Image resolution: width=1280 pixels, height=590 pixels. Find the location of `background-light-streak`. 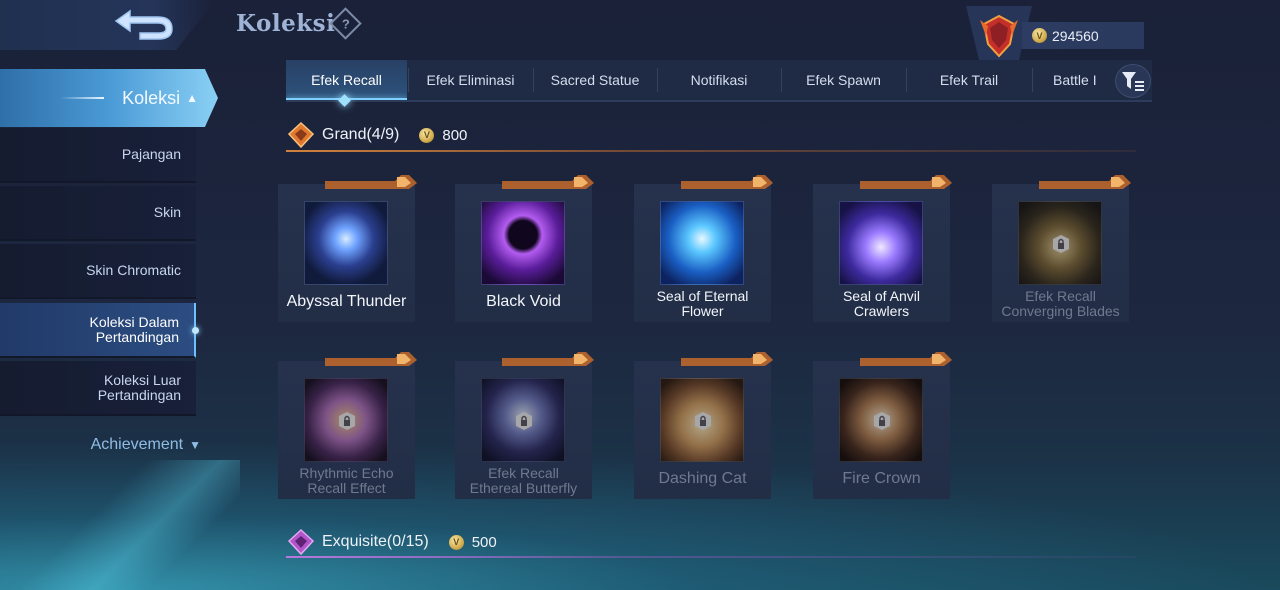

background-light-streak is located at coordinates (120, 525).